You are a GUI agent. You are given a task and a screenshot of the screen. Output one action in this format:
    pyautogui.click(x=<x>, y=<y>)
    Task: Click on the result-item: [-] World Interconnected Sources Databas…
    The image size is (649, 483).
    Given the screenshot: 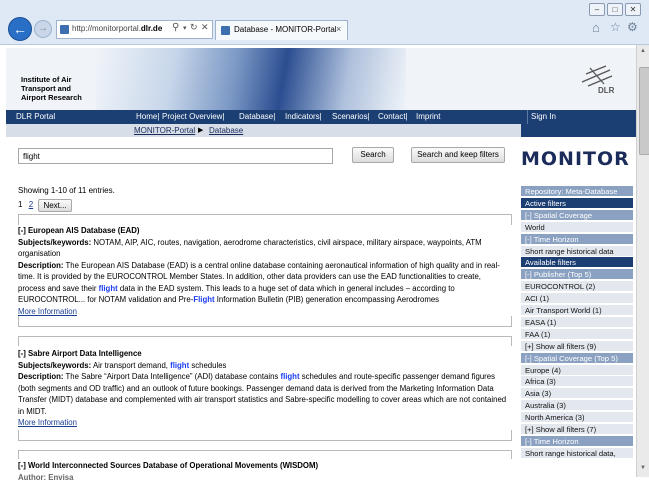 What is the action you would take?
    pyautogui.click(x=264, y=471)
    